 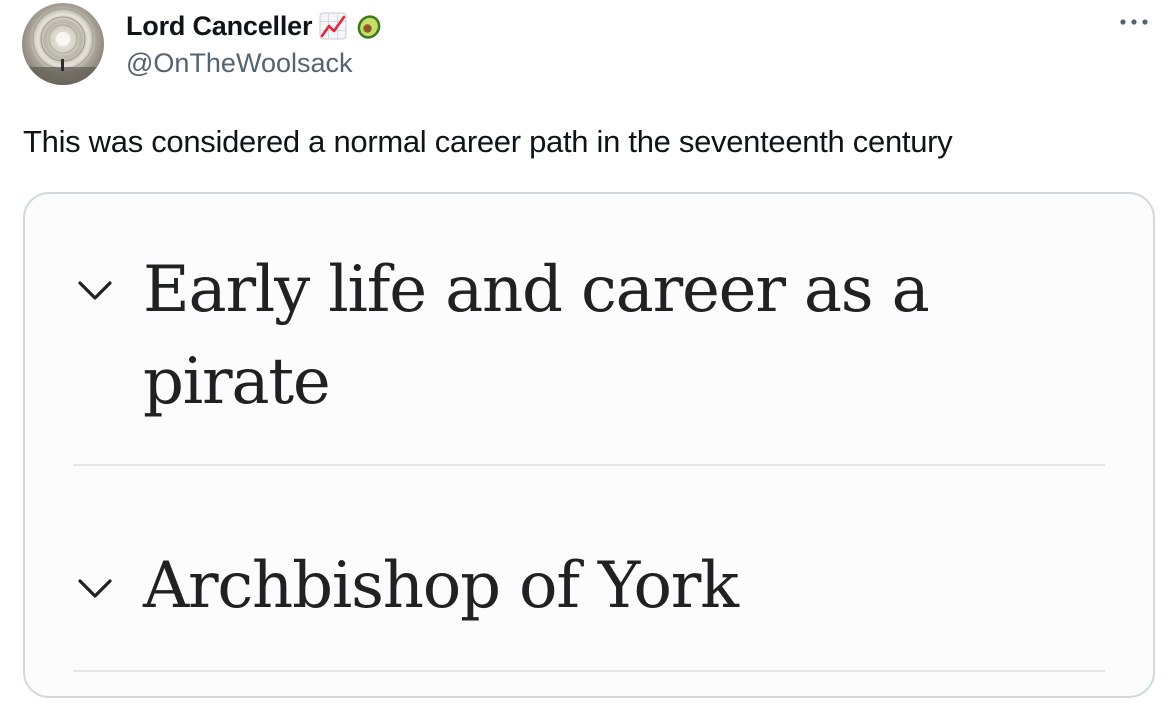 I want to click on display-name: Lord Canceller, so click(x=219, y=26).